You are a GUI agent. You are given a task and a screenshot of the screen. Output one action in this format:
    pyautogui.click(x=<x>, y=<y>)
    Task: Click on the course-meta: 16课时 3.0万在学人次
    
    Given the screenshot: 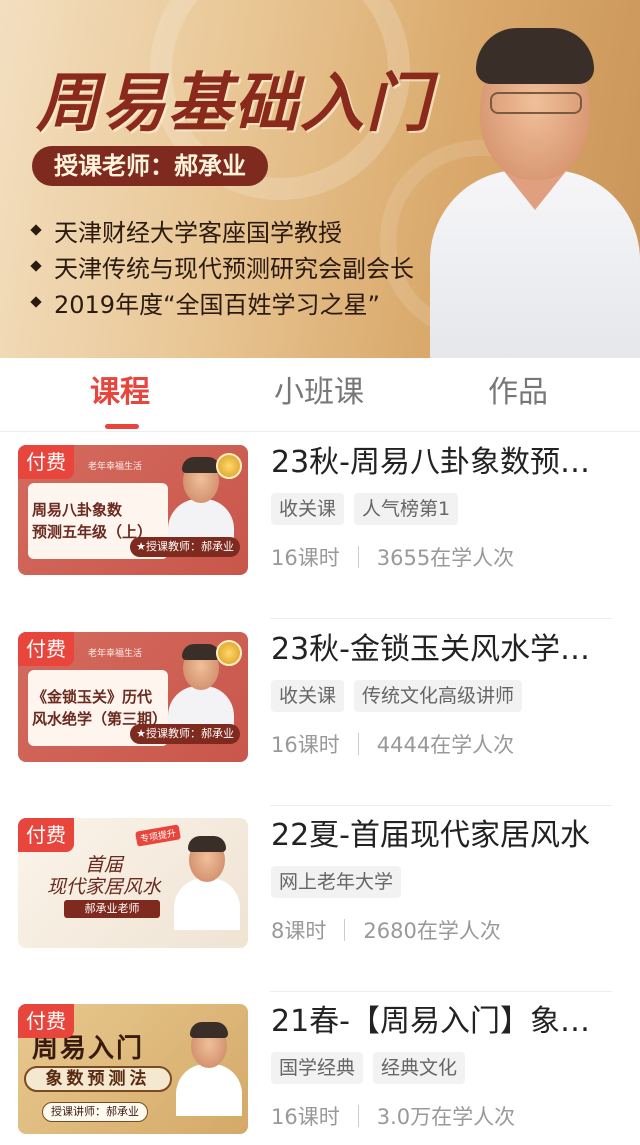 What is the action you would take?
    pyautogui.click(x=393, y=1116)
    